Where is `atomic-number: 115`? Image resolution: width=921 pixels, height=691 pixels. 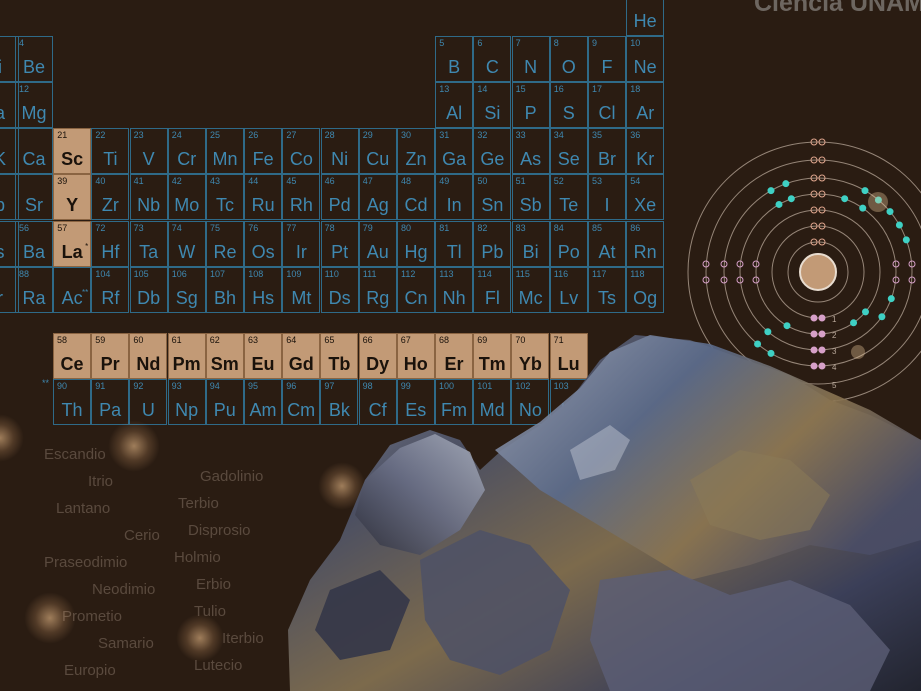 atomic-number: 115 is located at coordinates (522, 273).